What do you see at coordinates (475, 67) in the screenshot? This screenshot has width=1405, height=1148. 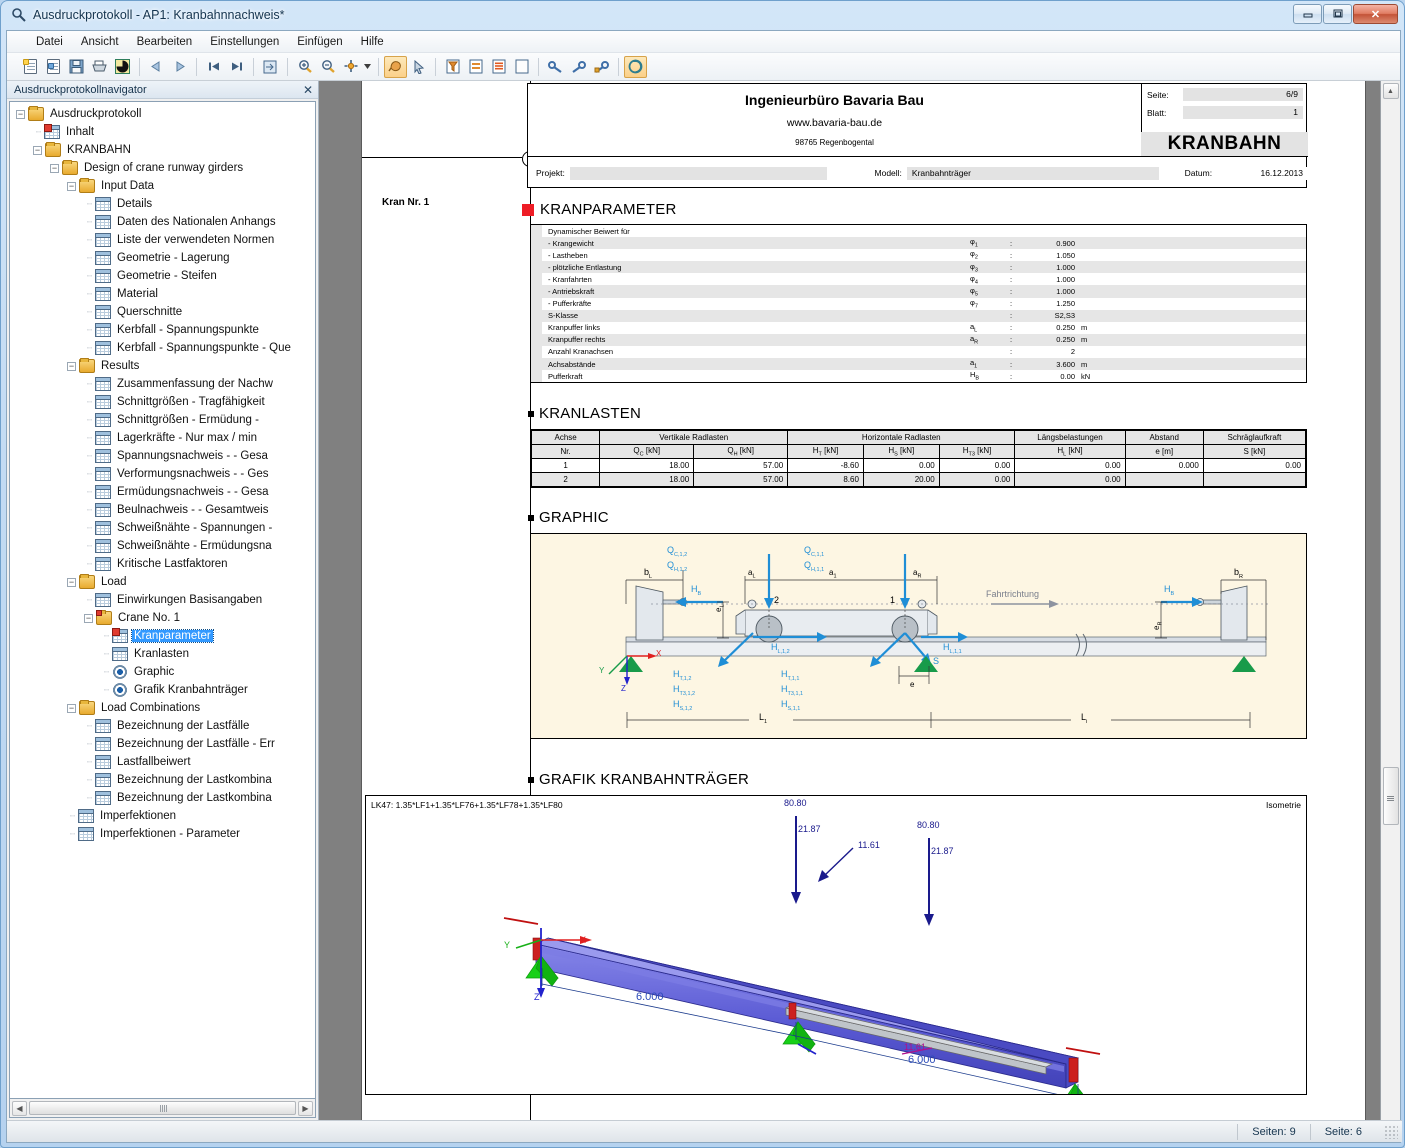 I see `page-properties-icon` at bounding box center [475, 67].